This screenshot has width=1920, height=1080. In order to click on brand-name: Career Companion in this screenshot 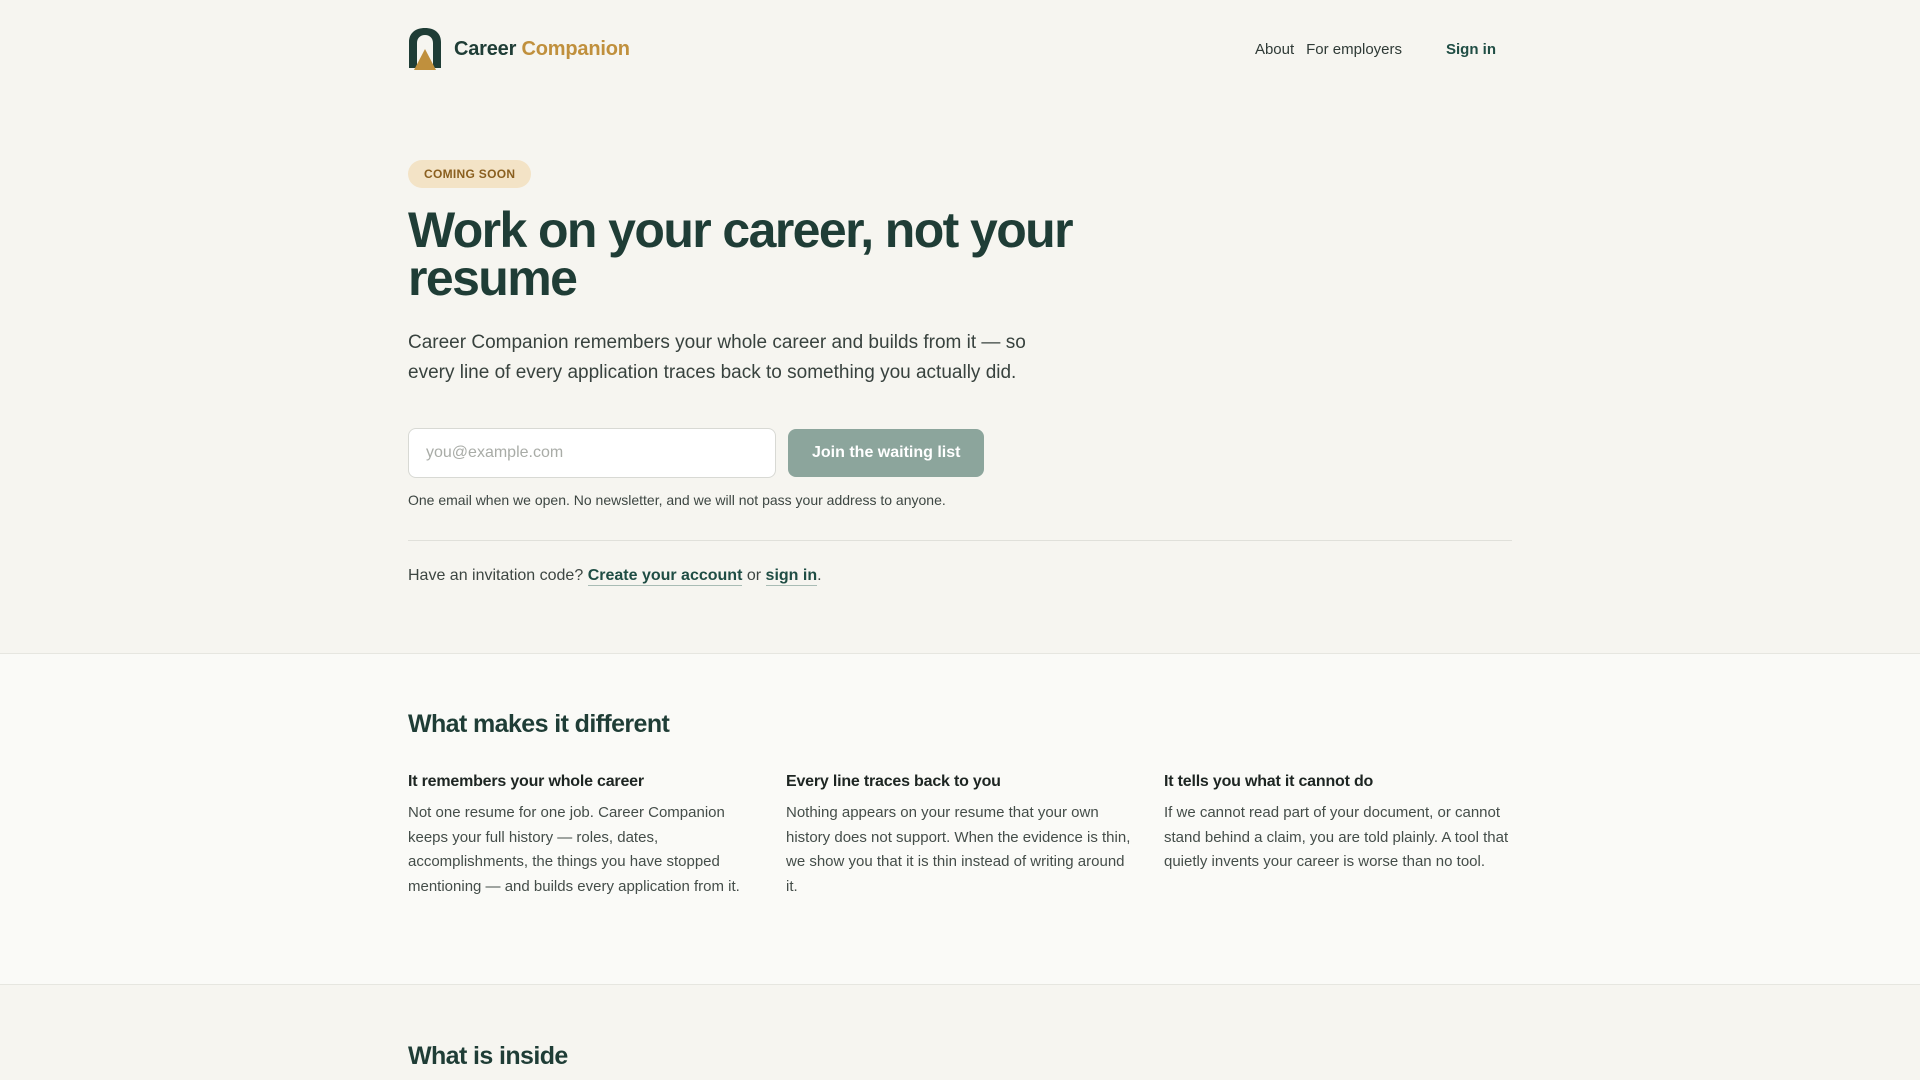, I will do `click(542, 49)`.